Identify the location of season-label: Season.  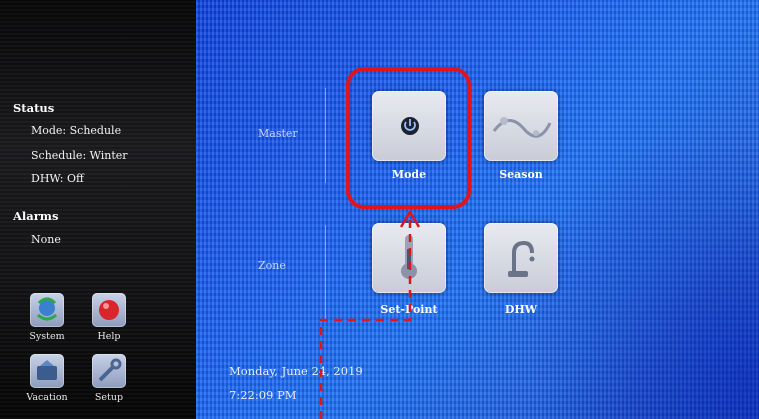
(521, 174).